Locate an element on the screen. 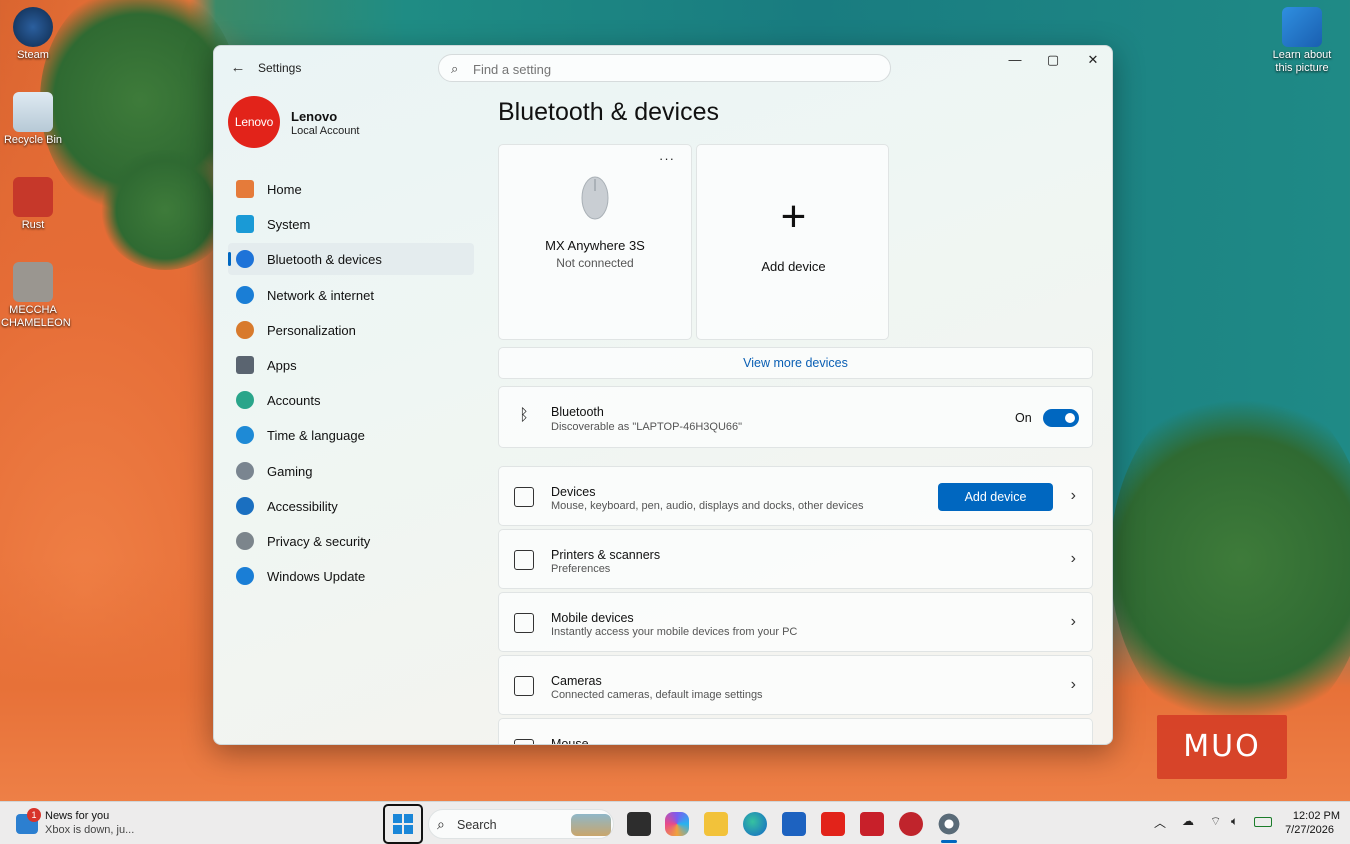 The height and width of the screenshot is (844, 1350). wifi-icon is located at coordinates (245, 294).